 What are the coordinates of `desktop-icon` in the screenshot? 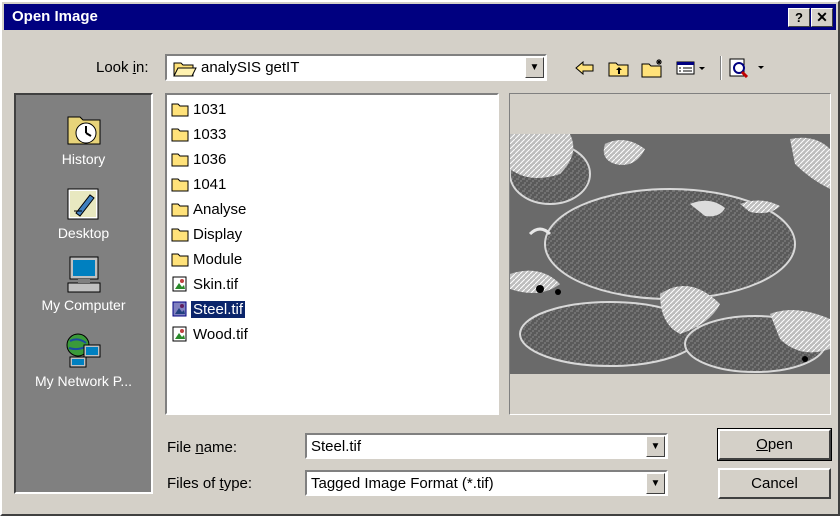 It's located at (84, 203).